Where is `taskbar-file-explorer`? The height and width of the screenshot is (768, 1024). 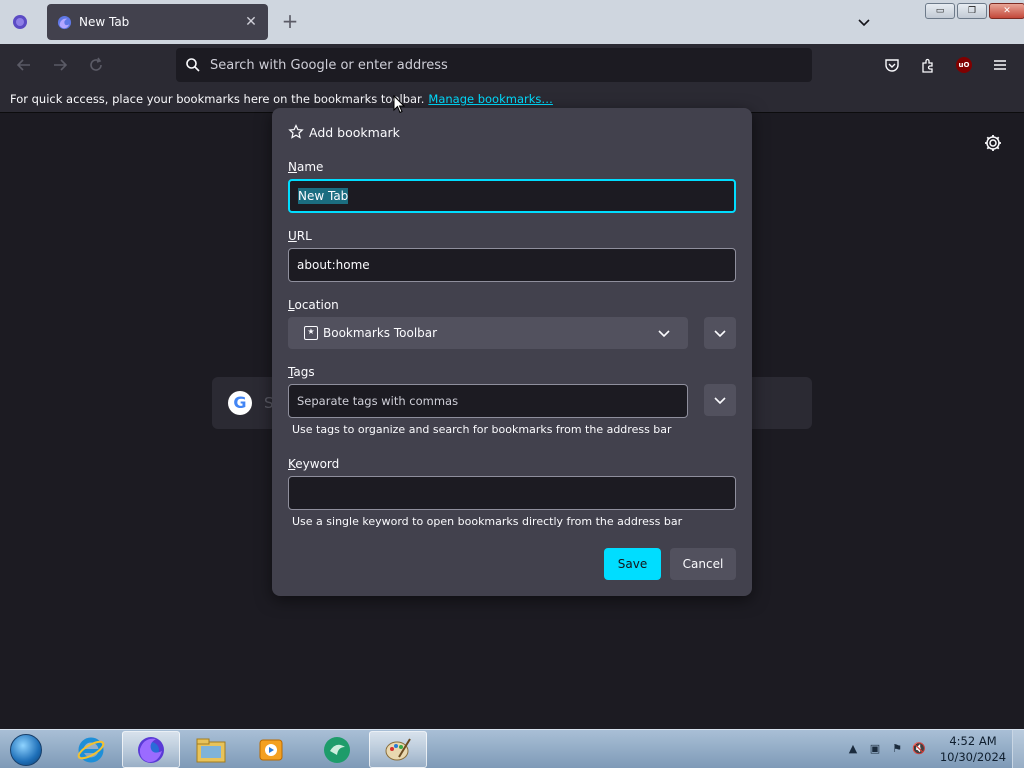
taskbar-file-explorer is located at coordinates (211, 749).